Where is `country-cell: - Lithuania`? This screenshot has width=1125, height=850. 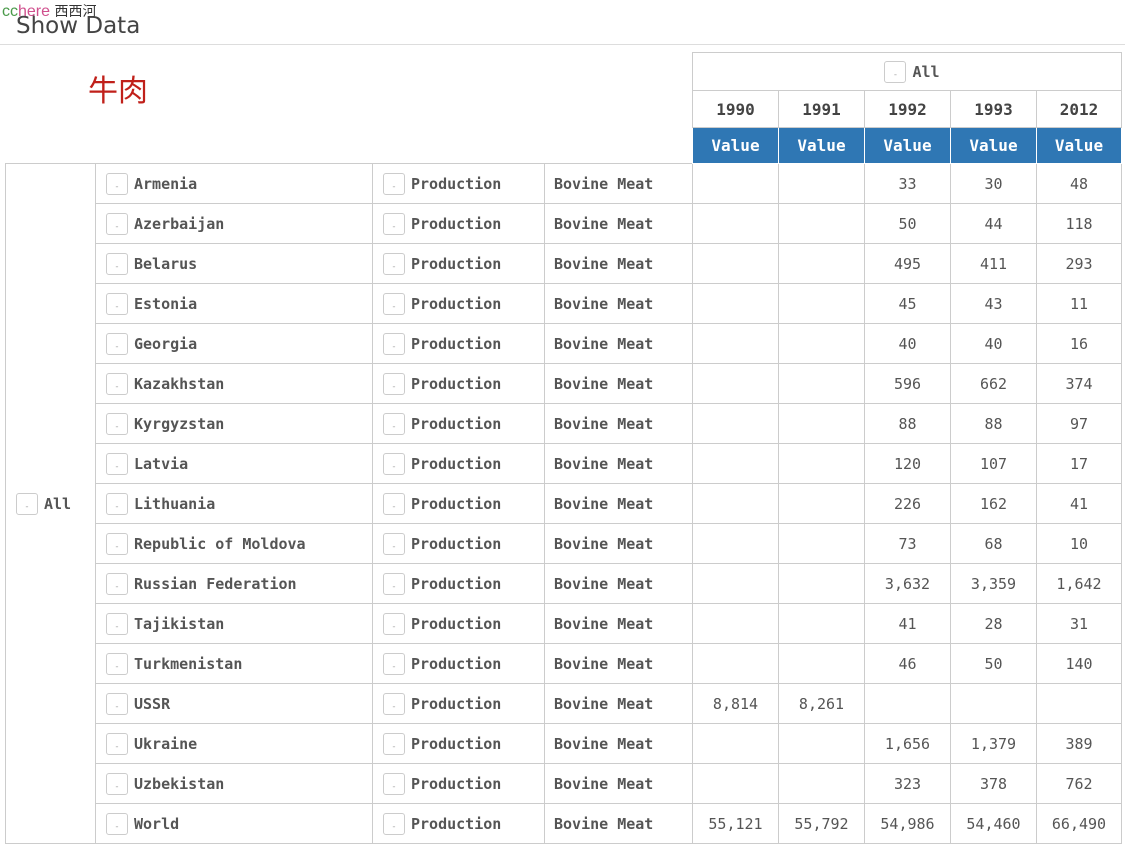 country-cell: - Lithuania is located at coordinates (234, 503).